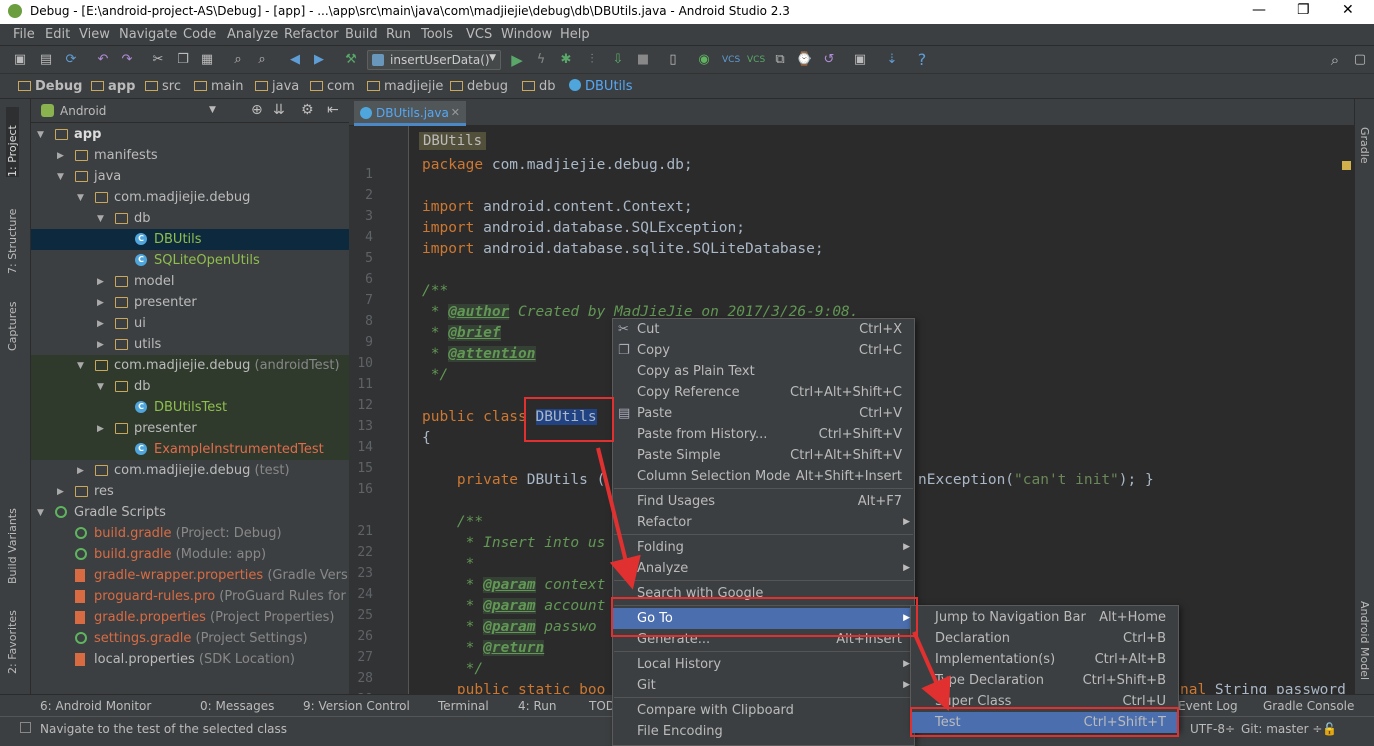 The width and height of the screenshot is (1374, 746). What do you see at coordinates (618, 518) in the screenshot?
I see `arrow-to-goto` at bounding box center [618, 518].